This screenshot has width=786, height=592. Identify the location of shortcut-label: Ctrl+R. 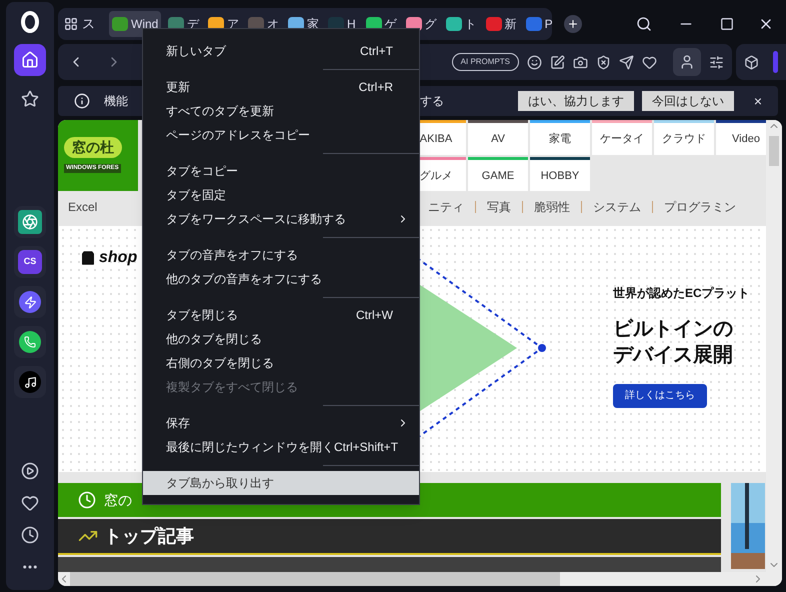
(375, 87).